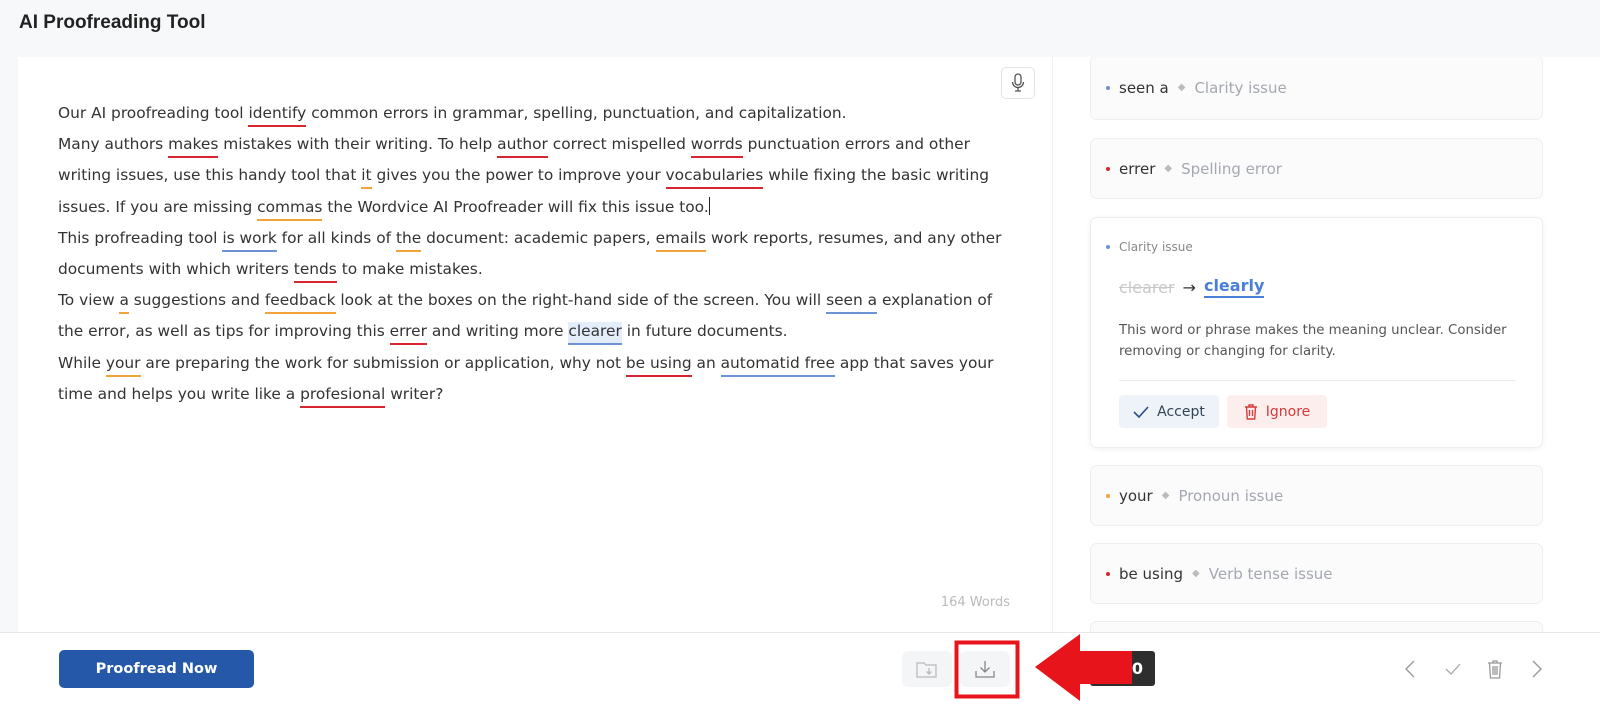 This screenshot has height=714, width=1600. Describe the element at coordinates (1151, 573) in the screenshot. I see `issue-word: be using` at that location.